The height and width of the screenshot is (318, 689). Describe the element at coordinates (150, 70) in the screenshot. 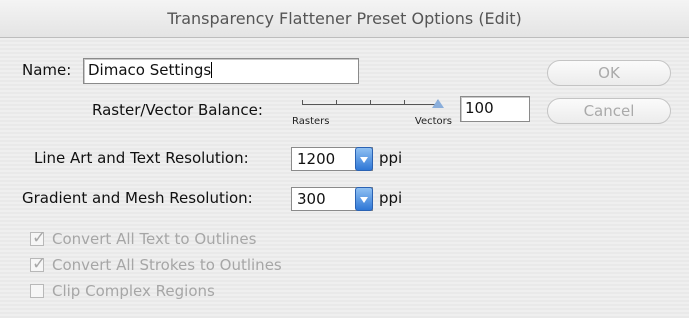

I see `name-input-value: Dimaco Settings` at that location.